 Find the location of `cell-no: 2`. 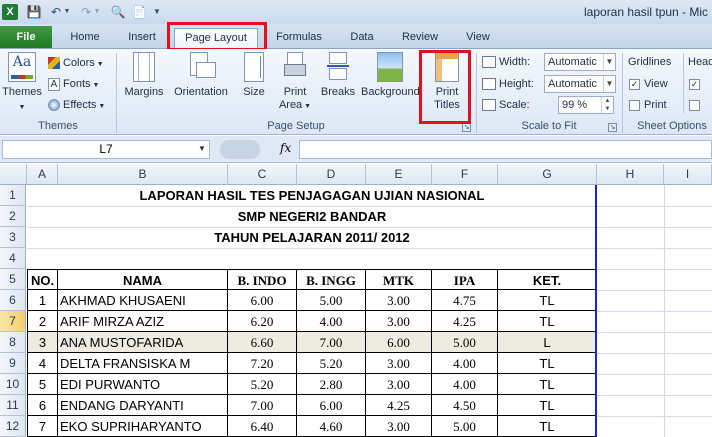

cell-no: 2 is located at coordinates (42, 321).